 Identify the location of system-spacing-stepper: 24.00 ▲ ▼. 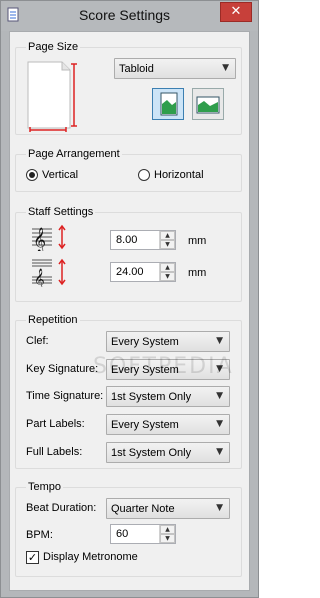
(143, 272).